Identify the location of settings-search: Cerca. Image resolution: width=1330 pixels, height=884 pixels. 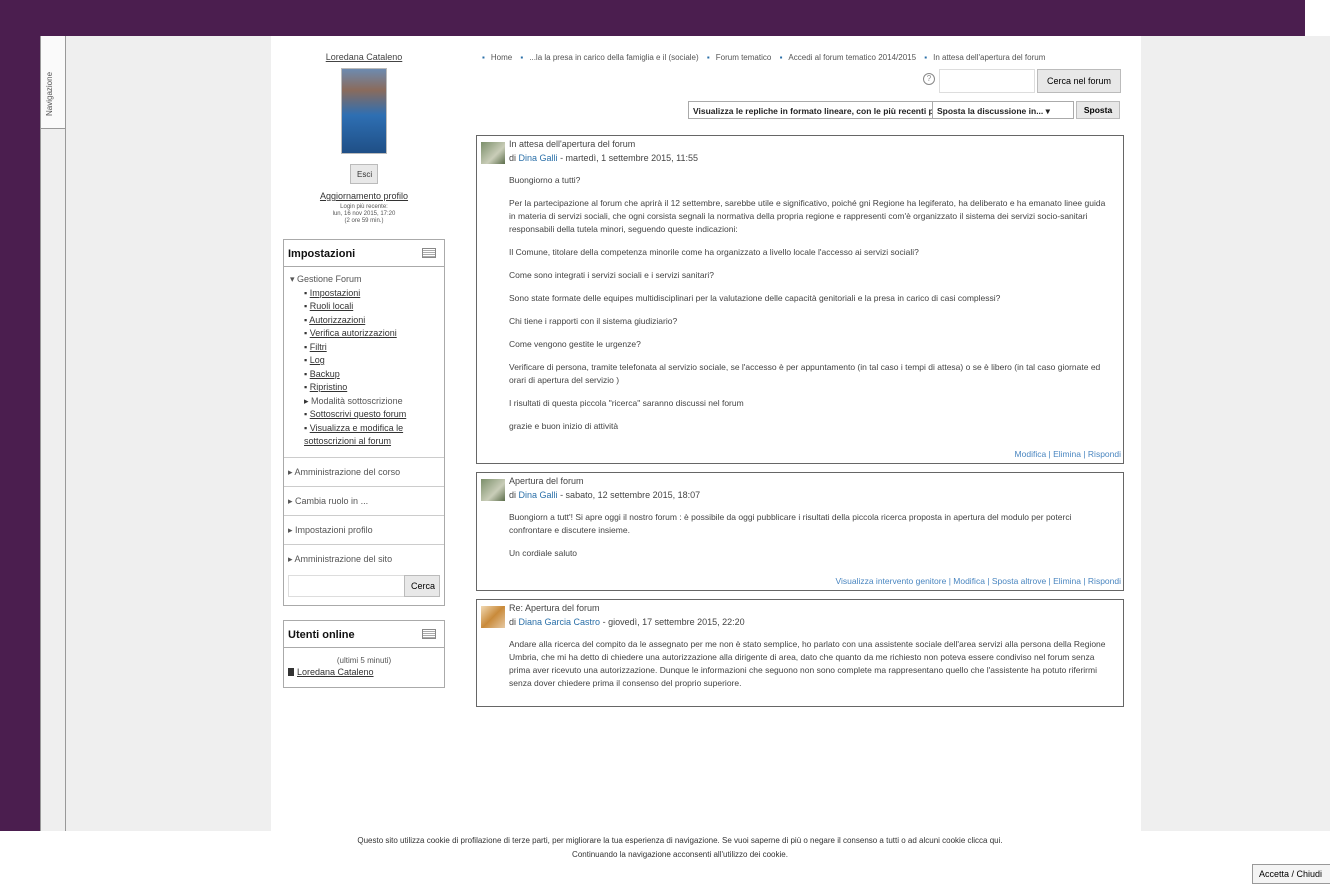
(364, 589).